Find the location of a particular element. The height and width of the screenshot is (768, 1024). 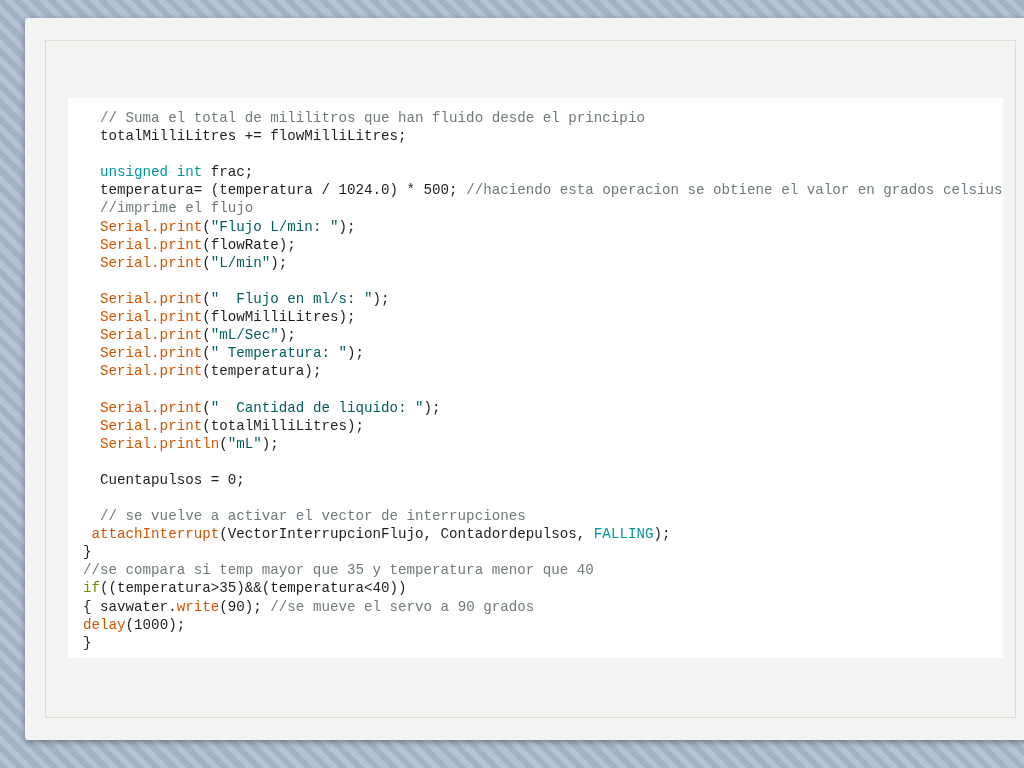

code-line: Serial.print(flowRate); is located at coordinates (198, 244).